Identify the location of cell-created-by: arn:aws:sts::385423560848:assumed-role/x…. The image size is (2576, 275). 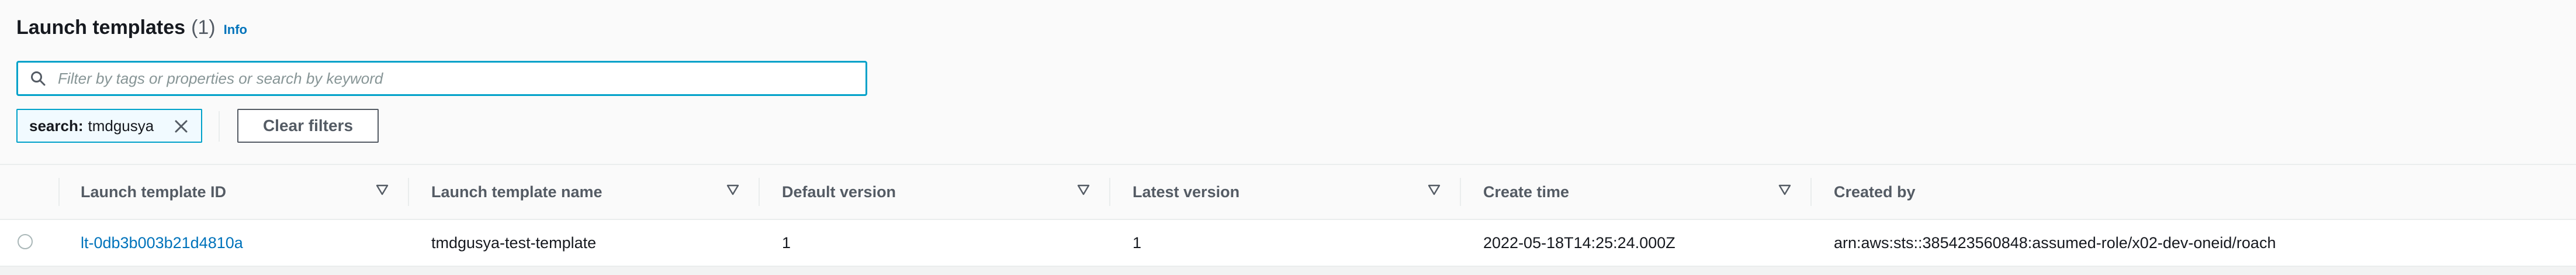
(2055, 242).